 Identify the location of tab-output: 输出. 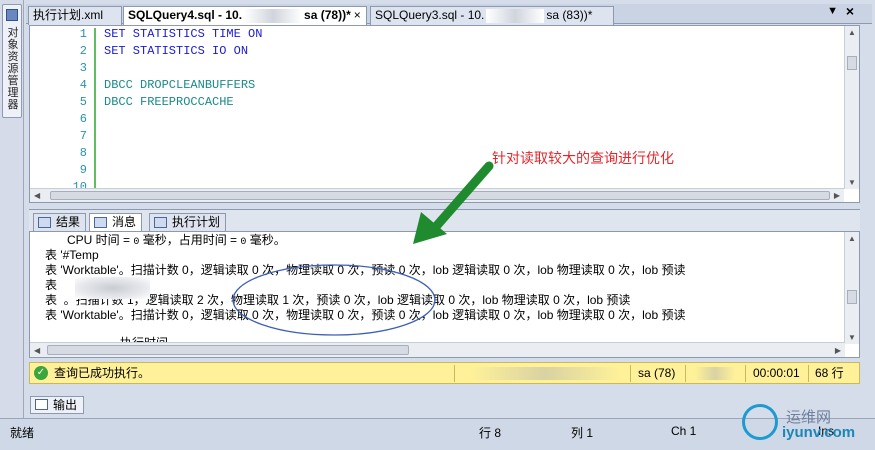
(57, 405).